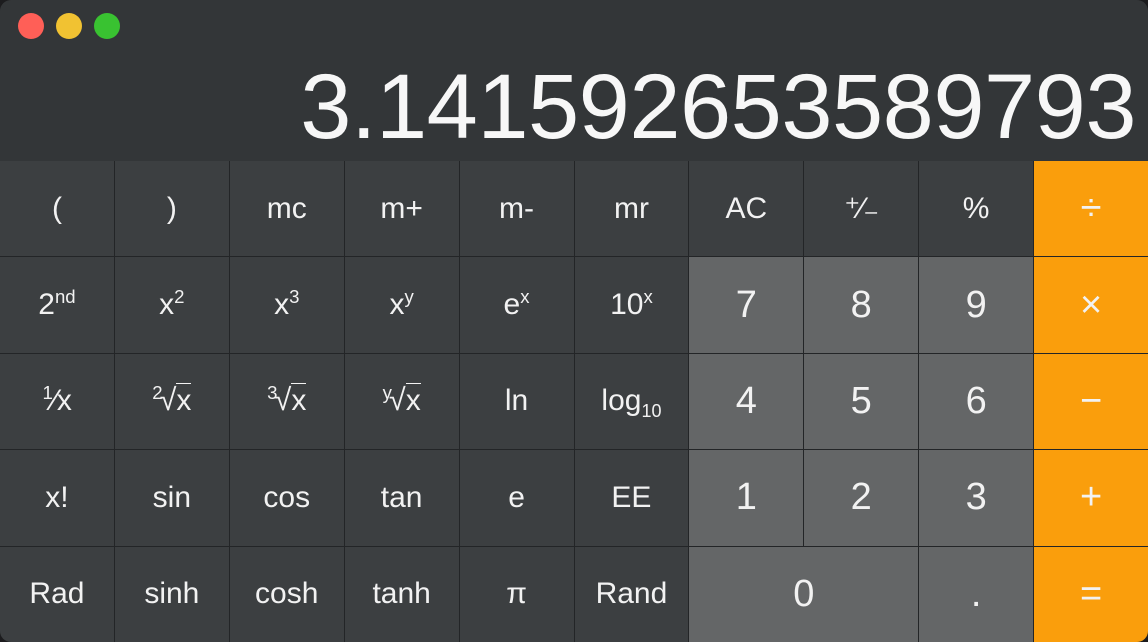 The width and height of the screenshot is (1148, 642). I want to click on key-divide: ÷, so click(1091, 209).